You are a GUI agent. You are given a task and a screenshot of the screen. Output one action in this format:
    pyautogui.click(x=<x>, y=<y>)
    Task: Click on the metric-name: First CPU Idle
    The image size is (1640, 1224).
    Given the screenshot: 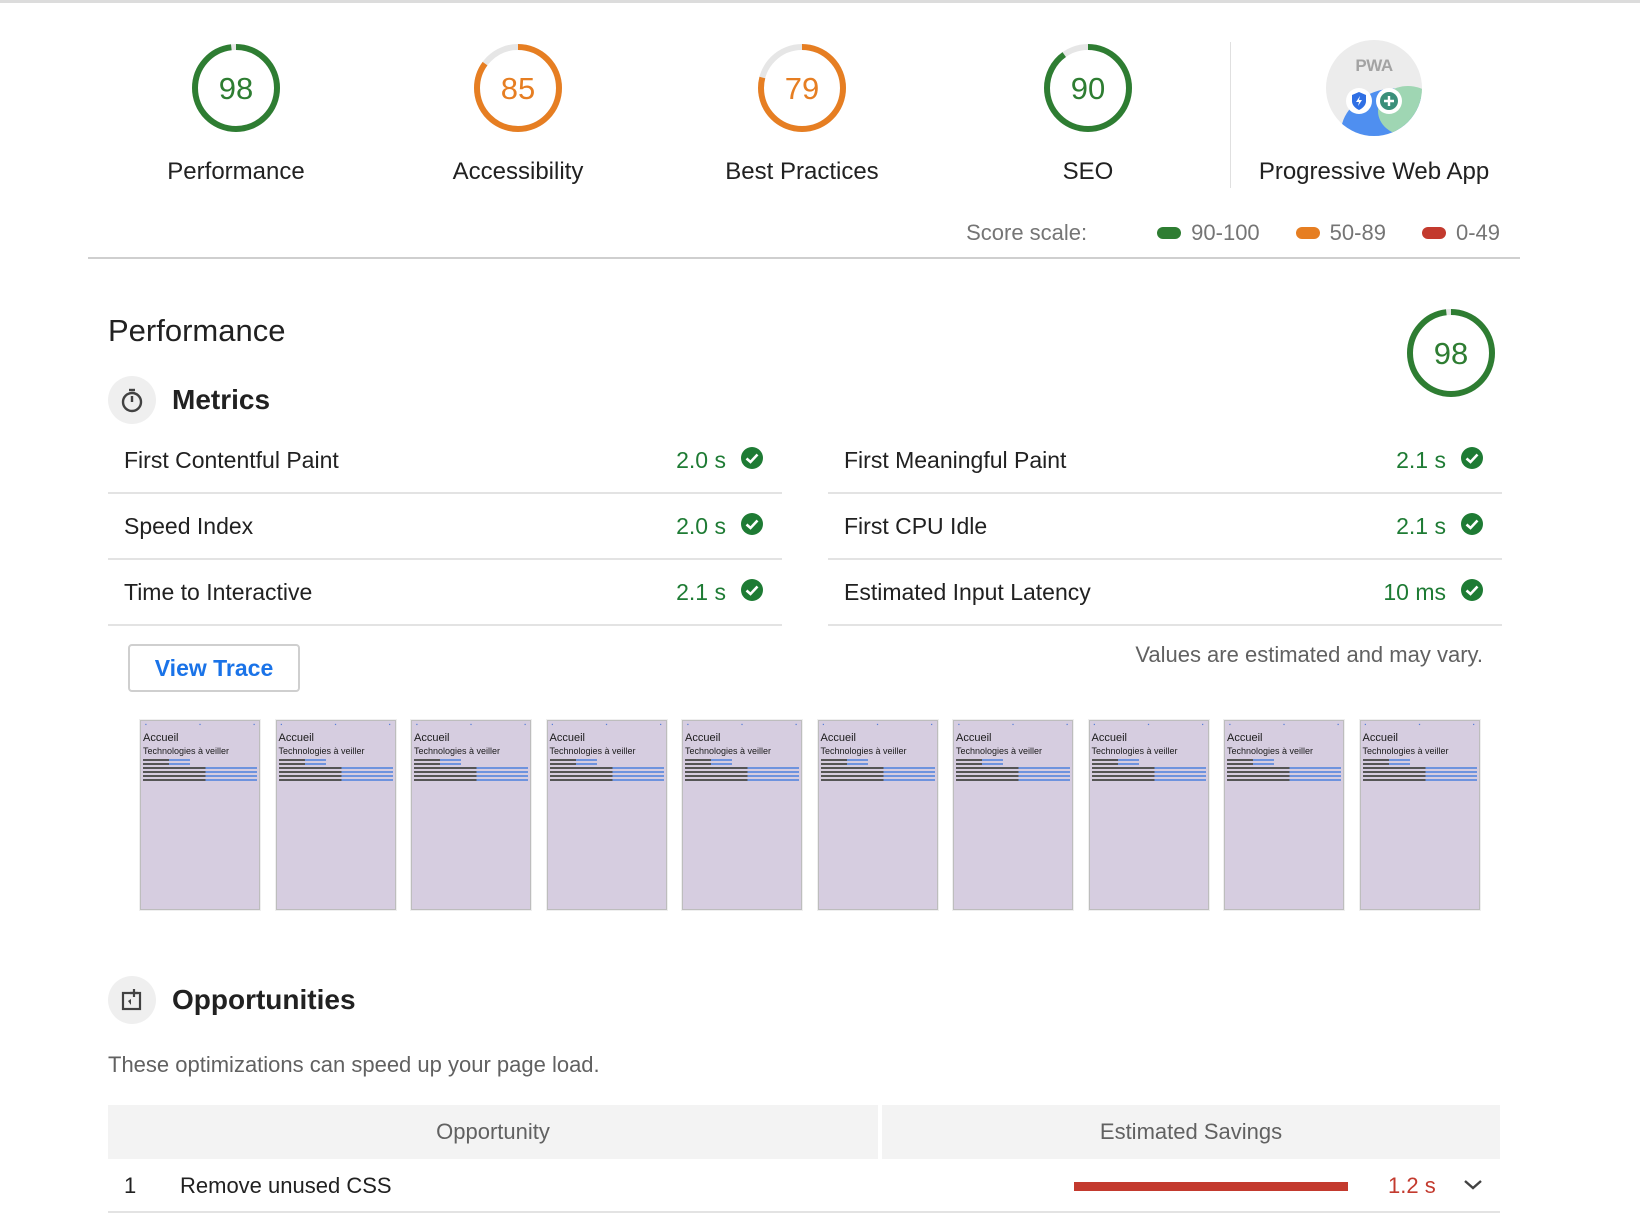 What is the action you would take?
    pyautogui.click(x=916, y=525)
    